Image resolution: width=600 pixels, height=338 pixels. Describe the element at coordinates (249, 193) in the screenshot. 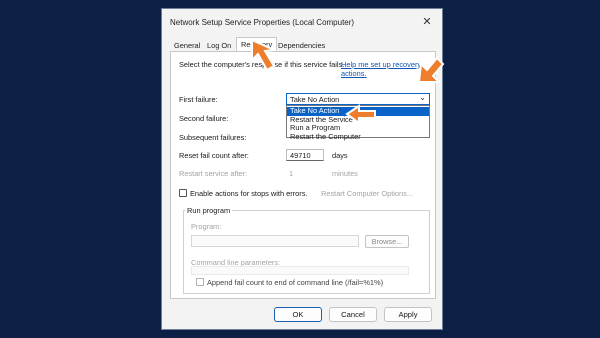

I see `stops-with-errors-label: Enable actions for stops with errors.` at that location.